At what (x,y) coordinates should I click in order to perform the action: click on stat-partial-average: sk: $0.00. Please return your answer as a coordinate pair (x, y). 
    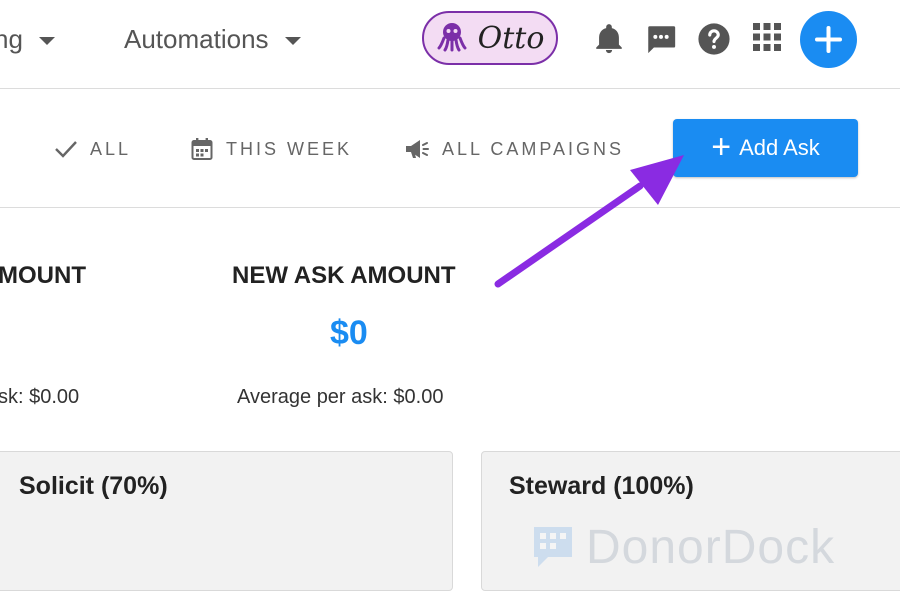
    Looking at the image, I should click on (40, 397).